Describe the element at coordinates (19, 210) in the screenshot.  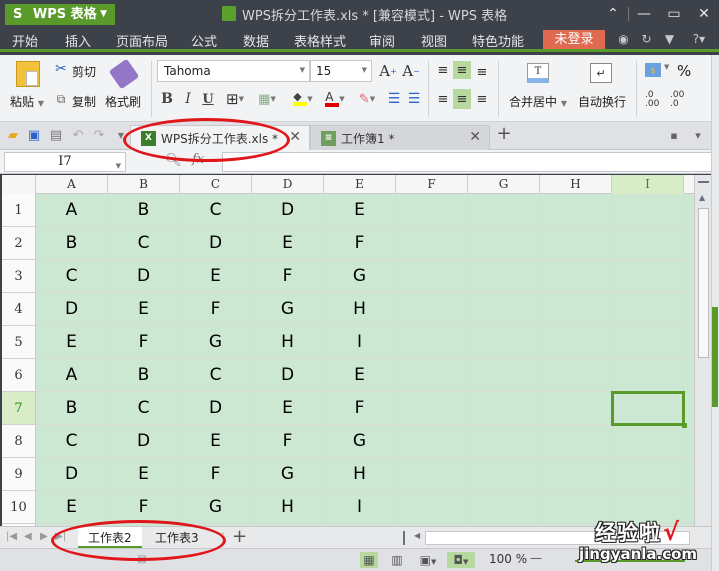
I see `row-header-1: 1` at that location.